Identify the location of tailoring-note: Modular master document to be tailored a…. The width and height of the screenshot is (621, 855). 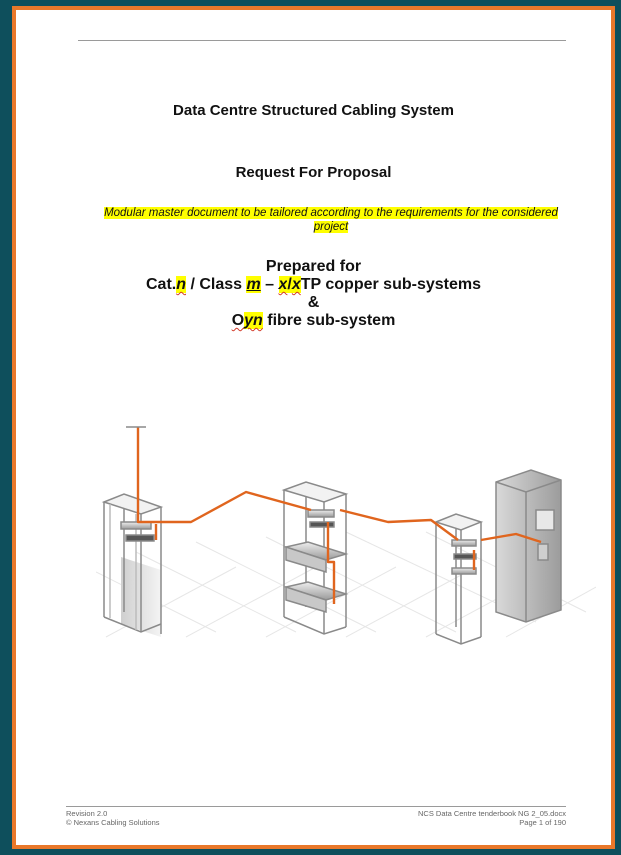
(331, 220).